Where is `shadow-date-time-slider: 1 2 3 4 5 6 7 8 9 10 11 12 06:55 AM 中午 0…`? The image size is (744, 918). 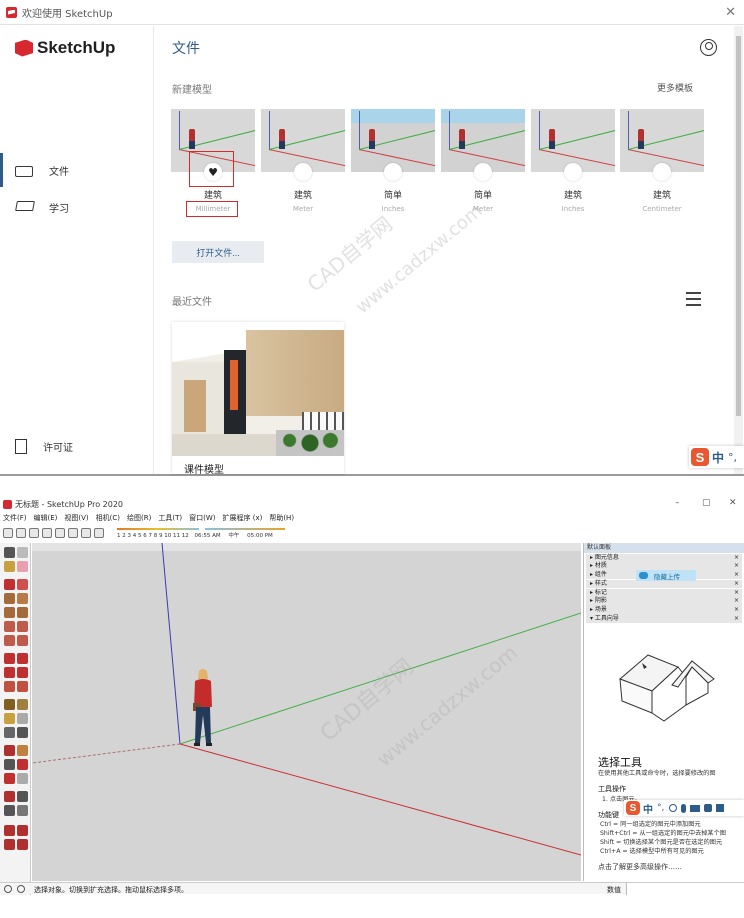
shadow-date-time-slider: 1 2 3 4 5 6 7 8 9 10 11 12 06:55 AM 中午 0… is located at coordinates (202, 533).